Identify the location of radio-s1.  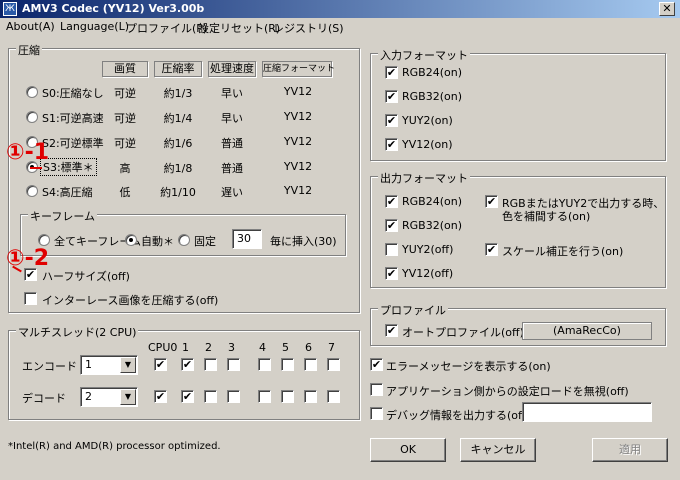
(32, 117).